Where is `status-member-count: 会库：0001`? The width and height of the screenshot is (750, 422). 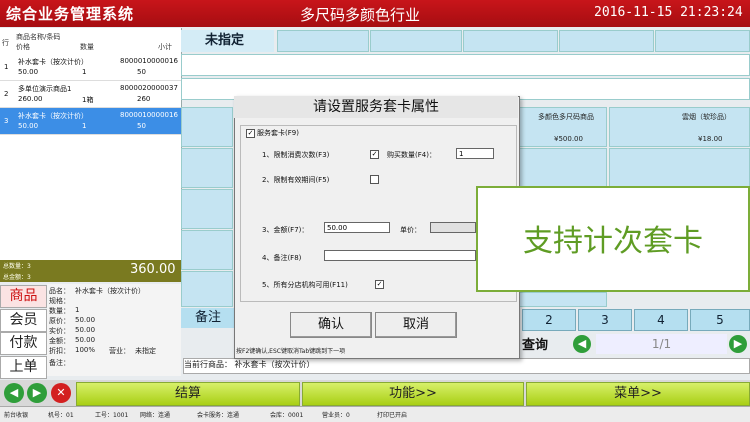 status-member-count: 会库：0001 is located at coordinates (287, 415).